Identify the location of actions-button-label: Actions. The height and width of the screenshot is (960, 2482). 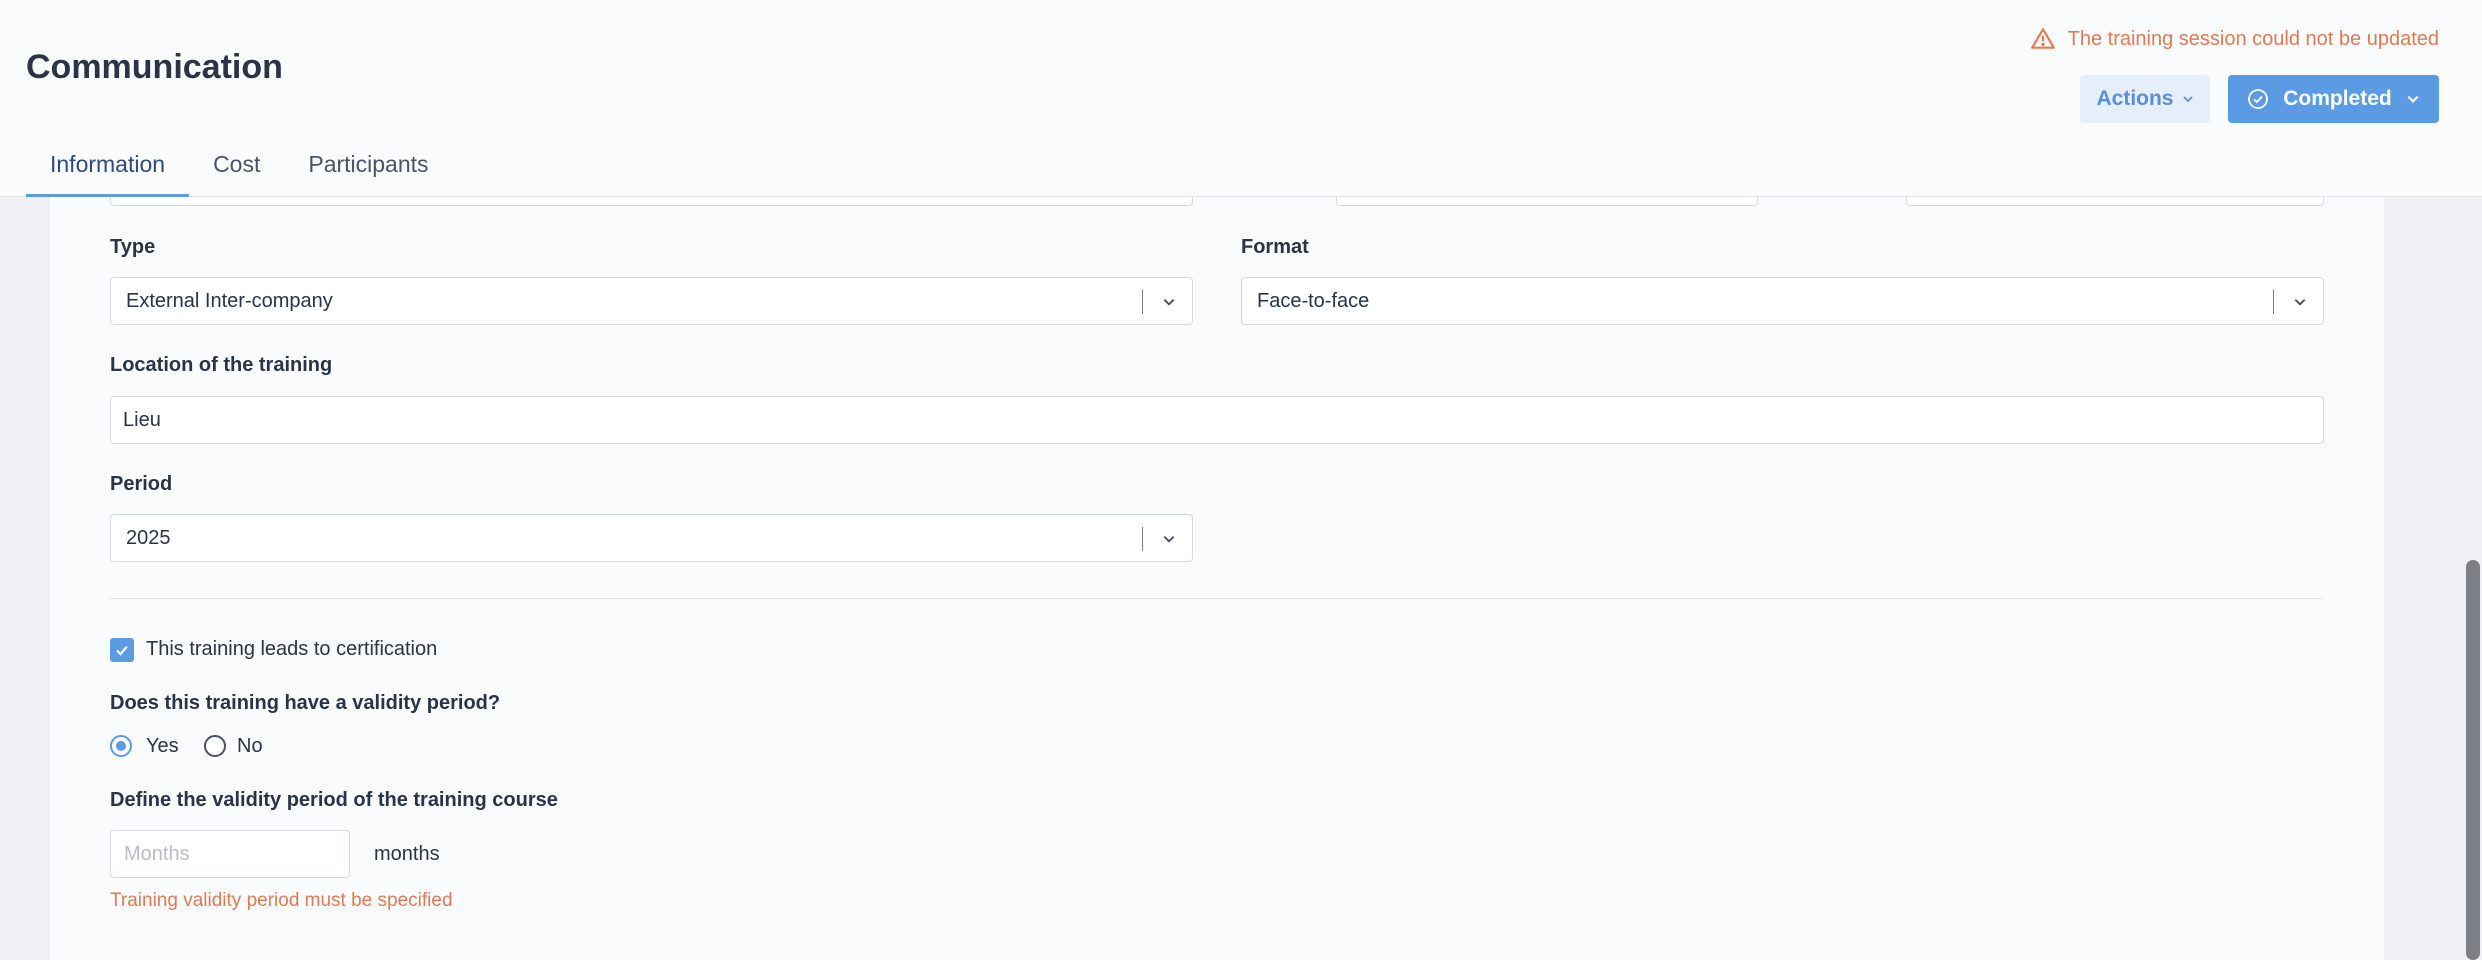
(2135, 98).